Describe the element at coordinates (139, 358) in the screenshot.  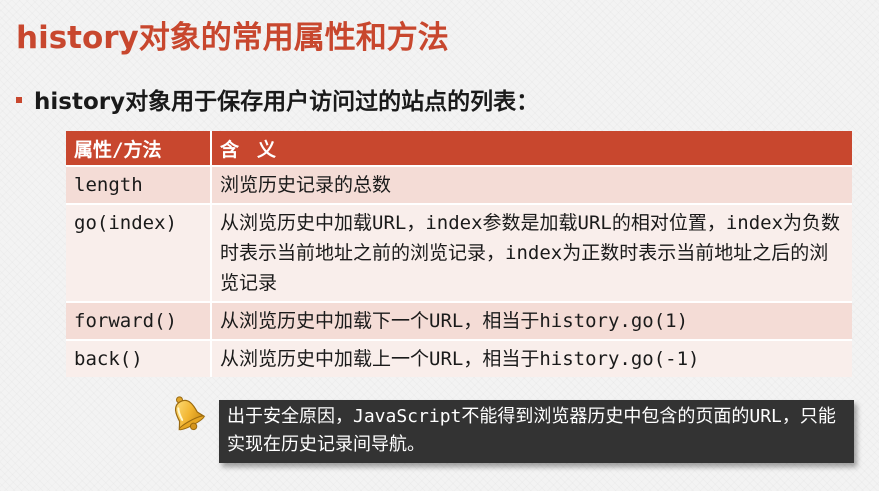
I see `method-cell: back()` at that location.